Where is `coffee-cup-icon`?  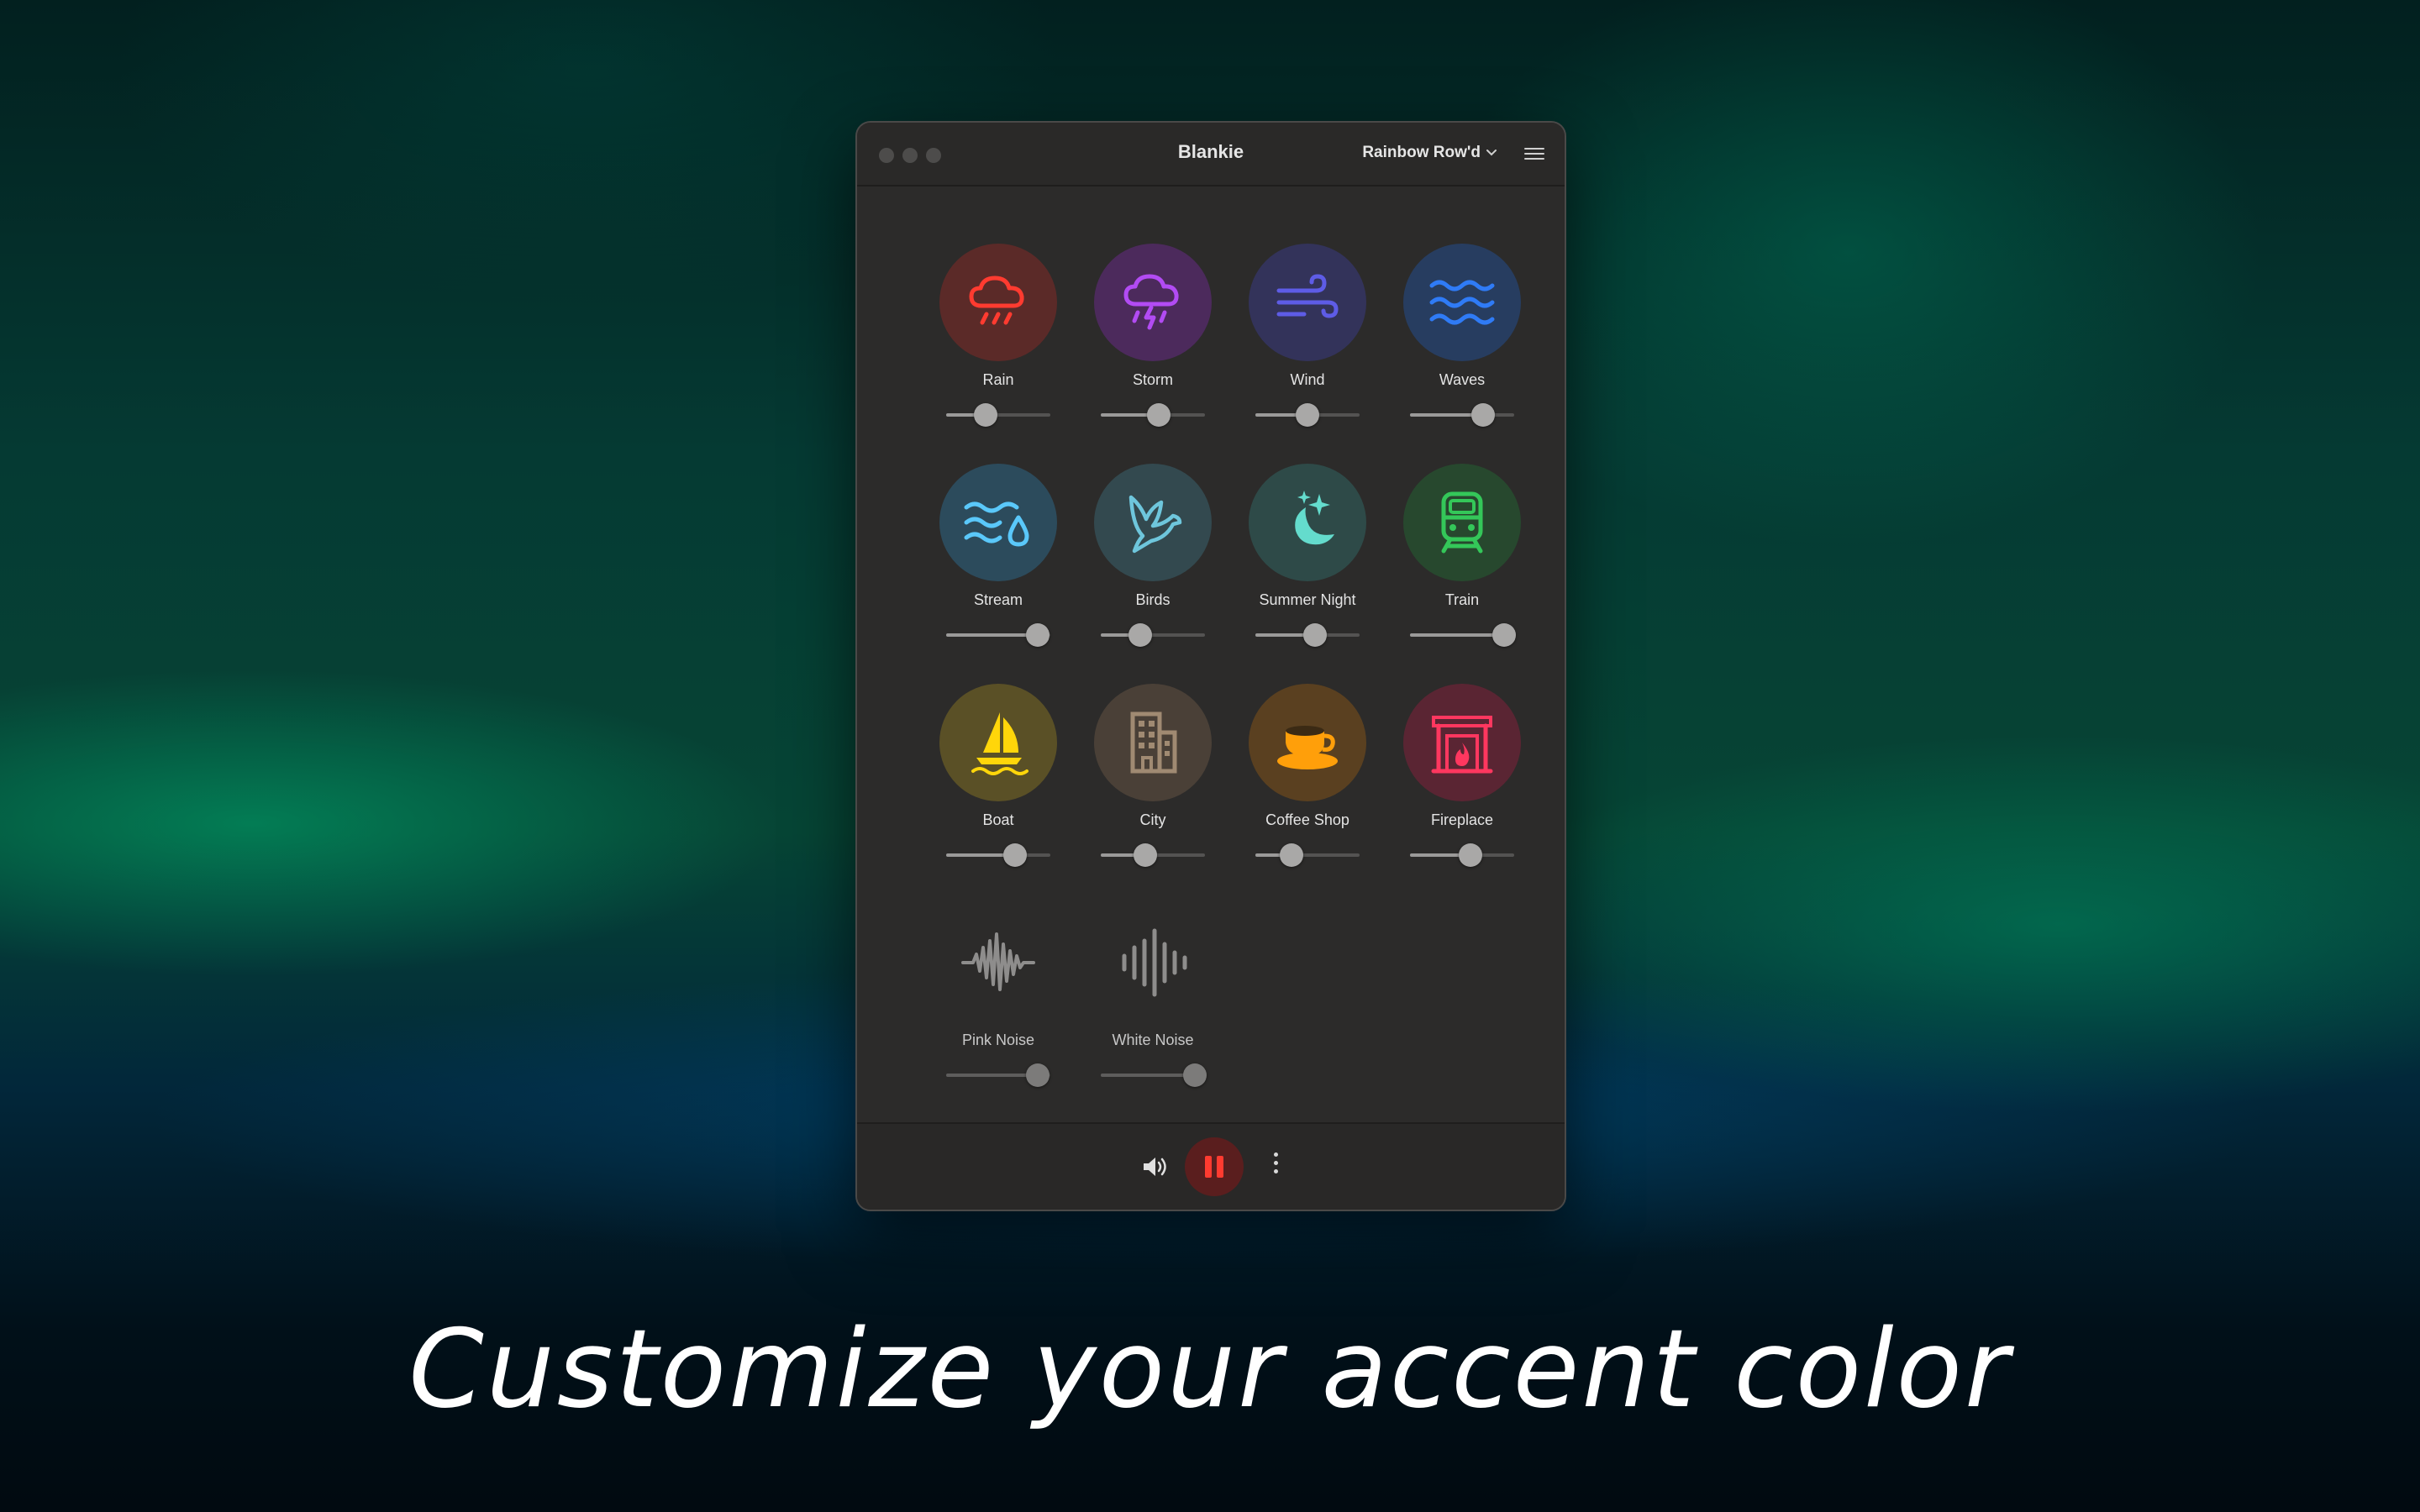 coffee-cup-icon is located at coordinates (1307, 747).